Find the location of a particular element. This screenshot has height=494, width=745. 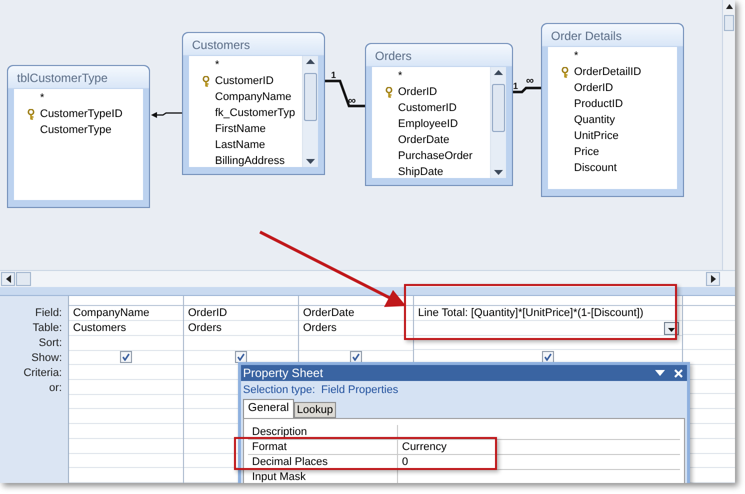

selection-type-label: Selection type: is located at coordinates (279, 390).